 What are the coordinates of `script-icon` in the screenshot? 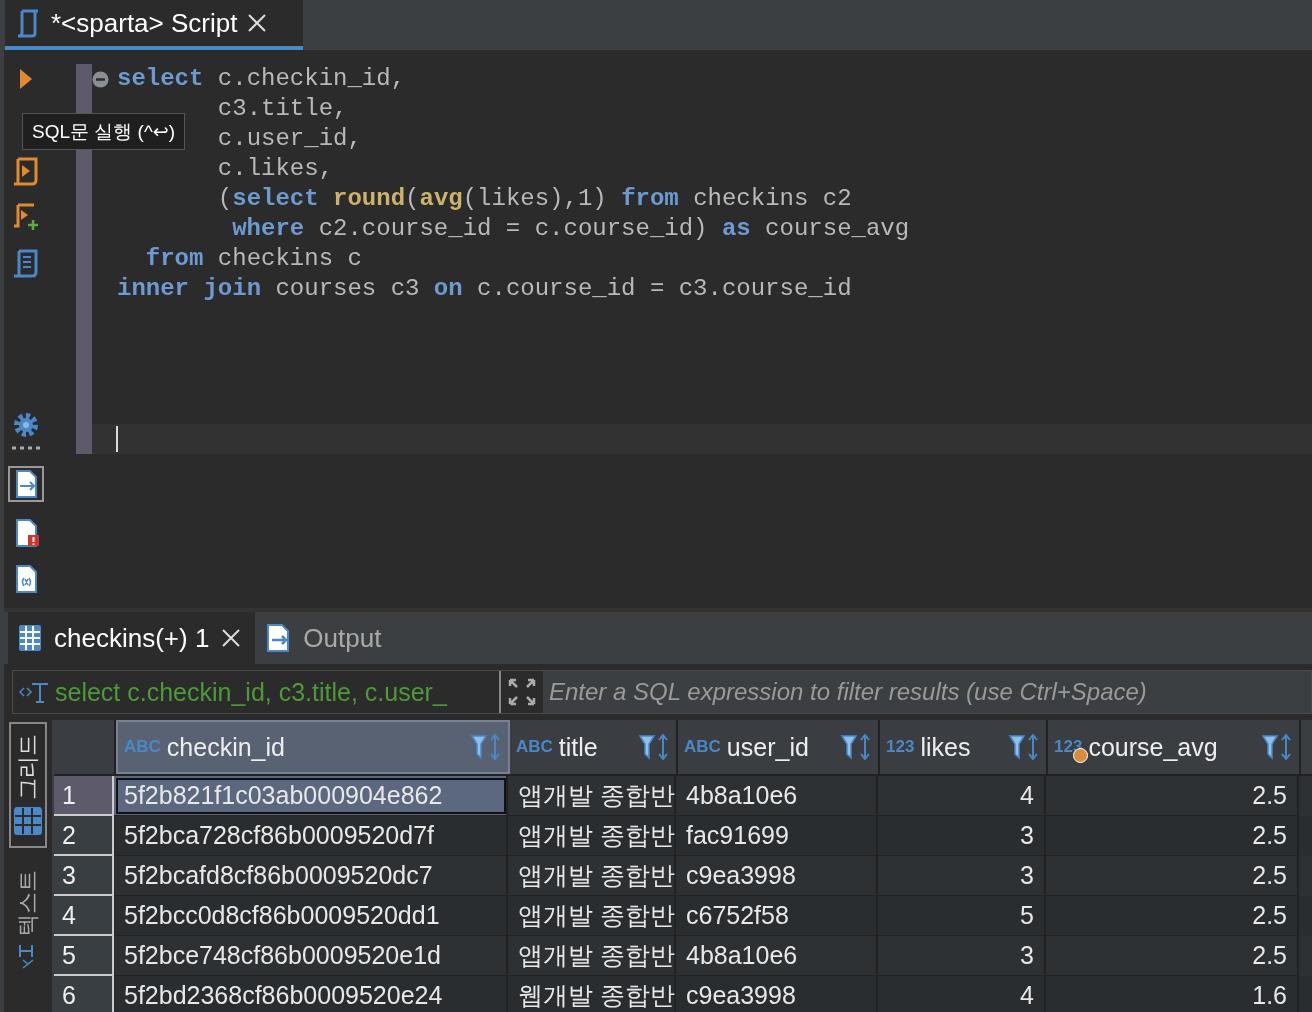 It's located at (28, 23).